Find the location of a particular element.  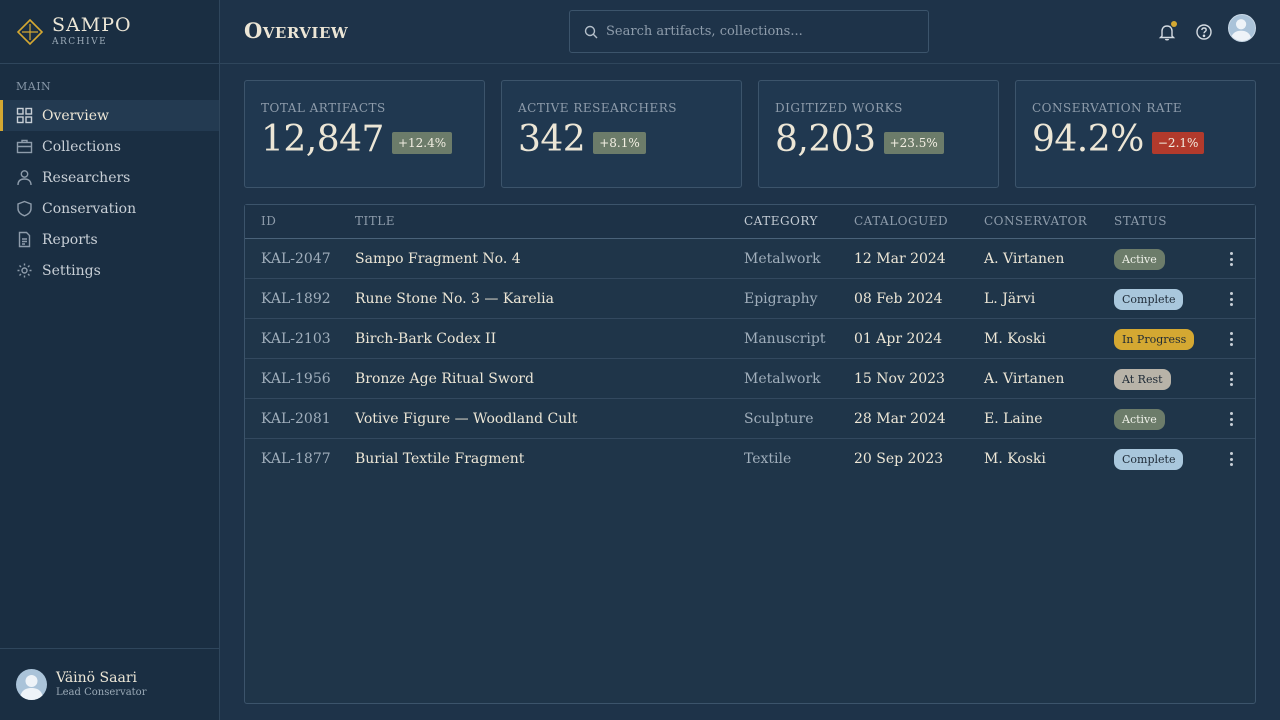

cell-title: Burial Textile Fragment is located at coordinates (440, 459).